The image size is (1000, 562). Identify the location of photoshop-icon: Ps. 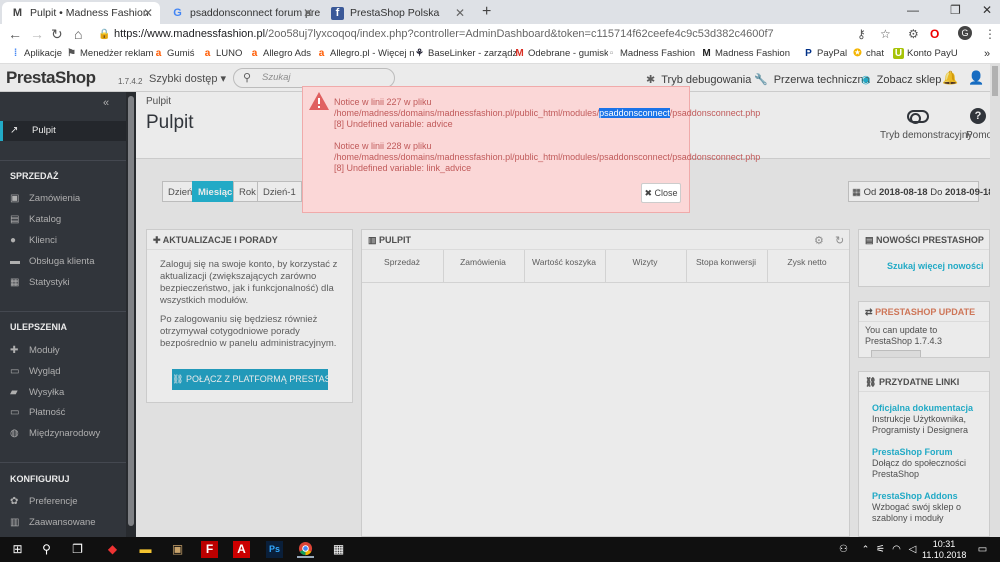
(274, 549).